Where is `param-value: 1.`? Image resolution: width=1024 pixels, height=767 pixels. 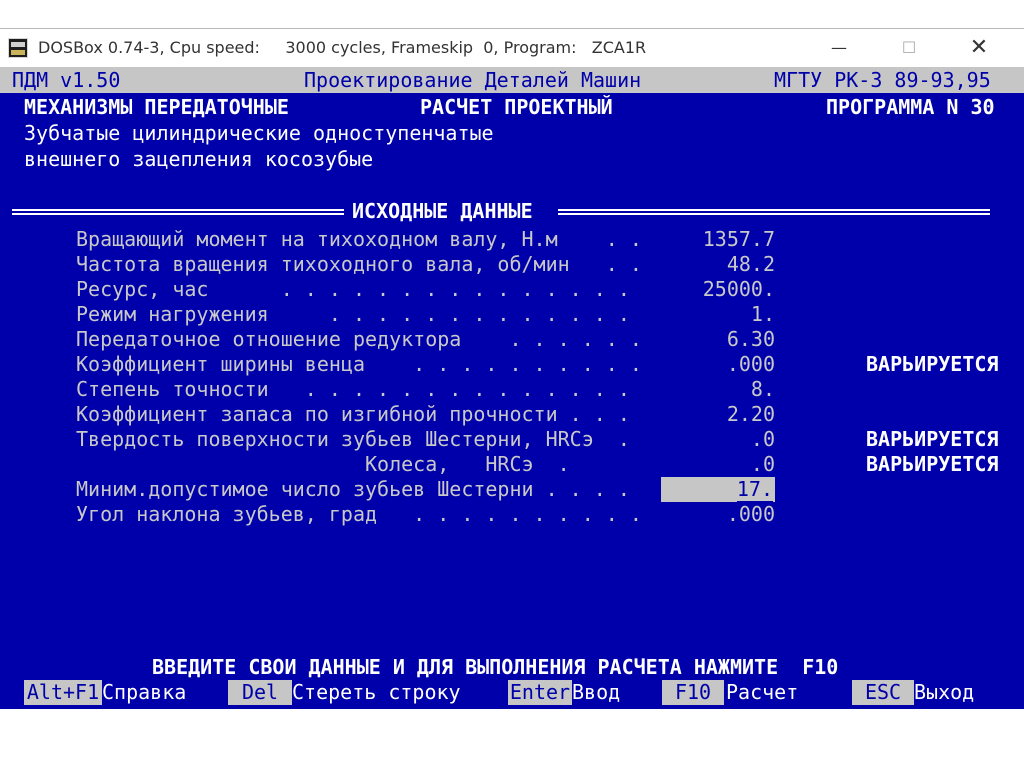 param-value: 1. is located at coordinates (718, 314).